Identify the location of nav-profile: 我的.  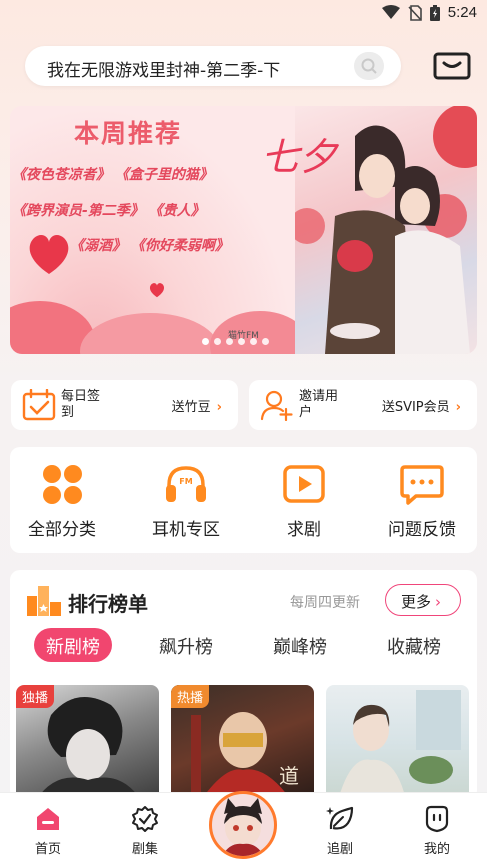
(437, 831).